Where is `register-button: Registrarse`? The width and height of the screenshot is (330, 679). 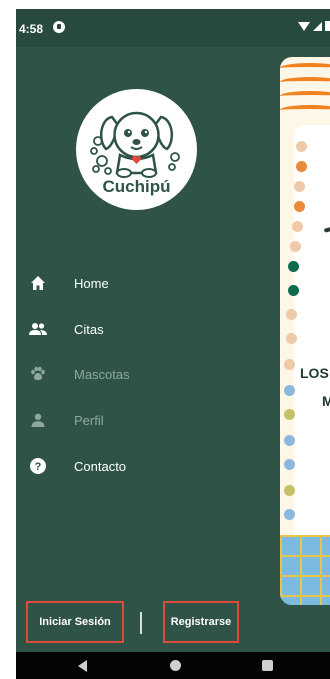 register-button: Registrarse is located at coordinates (201, 622).